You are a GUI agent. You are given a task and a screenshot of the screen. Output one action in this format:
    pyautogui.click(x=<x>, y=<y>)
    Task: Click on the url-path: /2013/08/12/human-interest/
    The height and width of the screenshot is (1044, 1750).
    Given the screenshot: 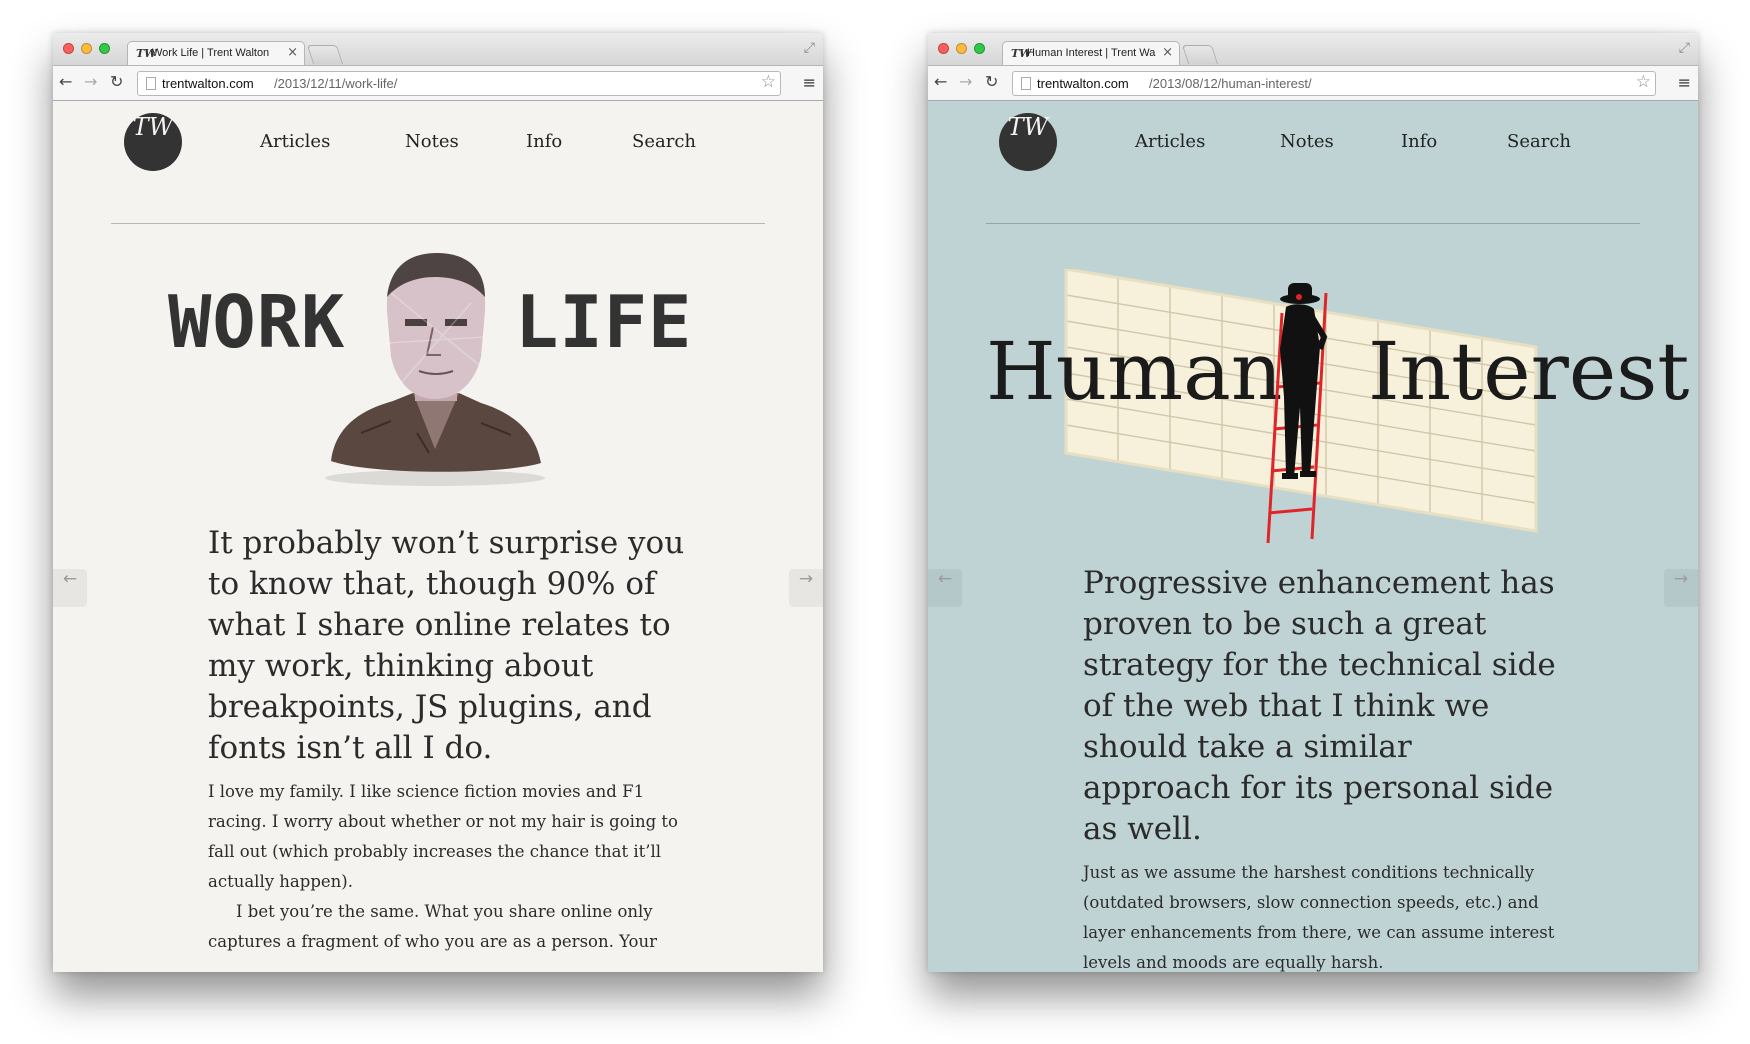 What is the action you would take?
    pyautogui.click(x=1230, y=83)
    